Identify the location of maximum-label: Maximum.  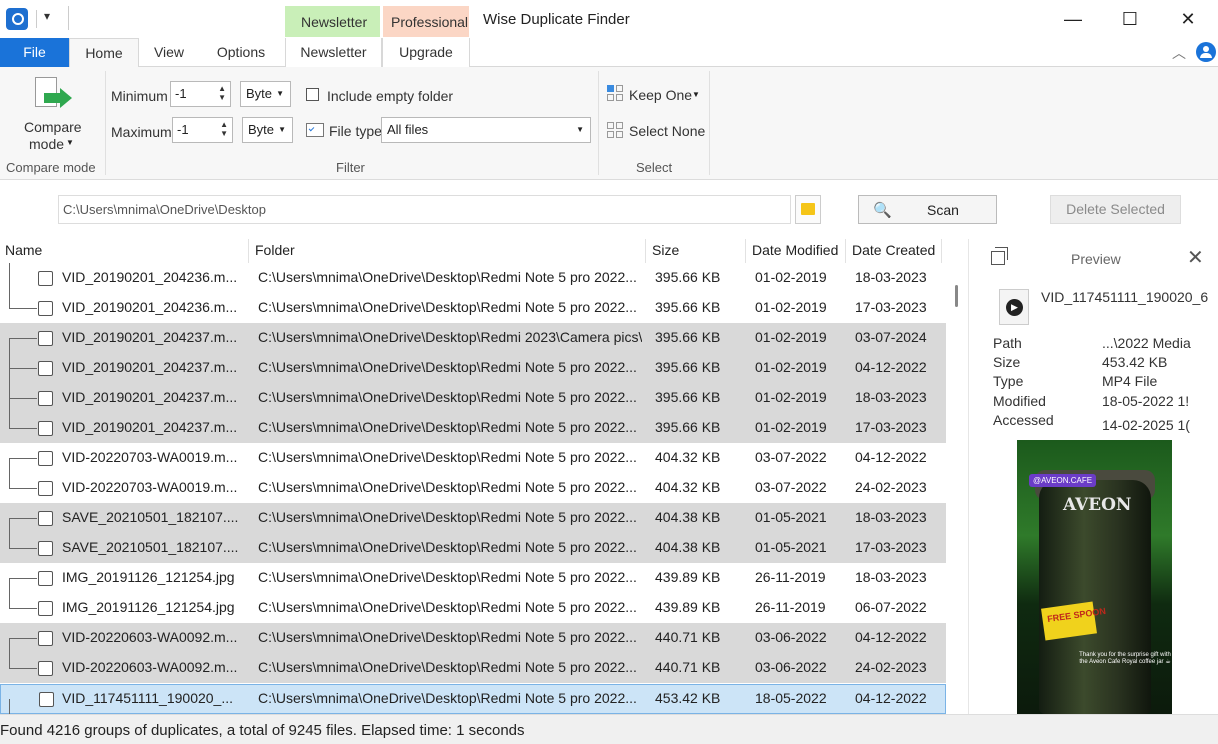
(141, 132).